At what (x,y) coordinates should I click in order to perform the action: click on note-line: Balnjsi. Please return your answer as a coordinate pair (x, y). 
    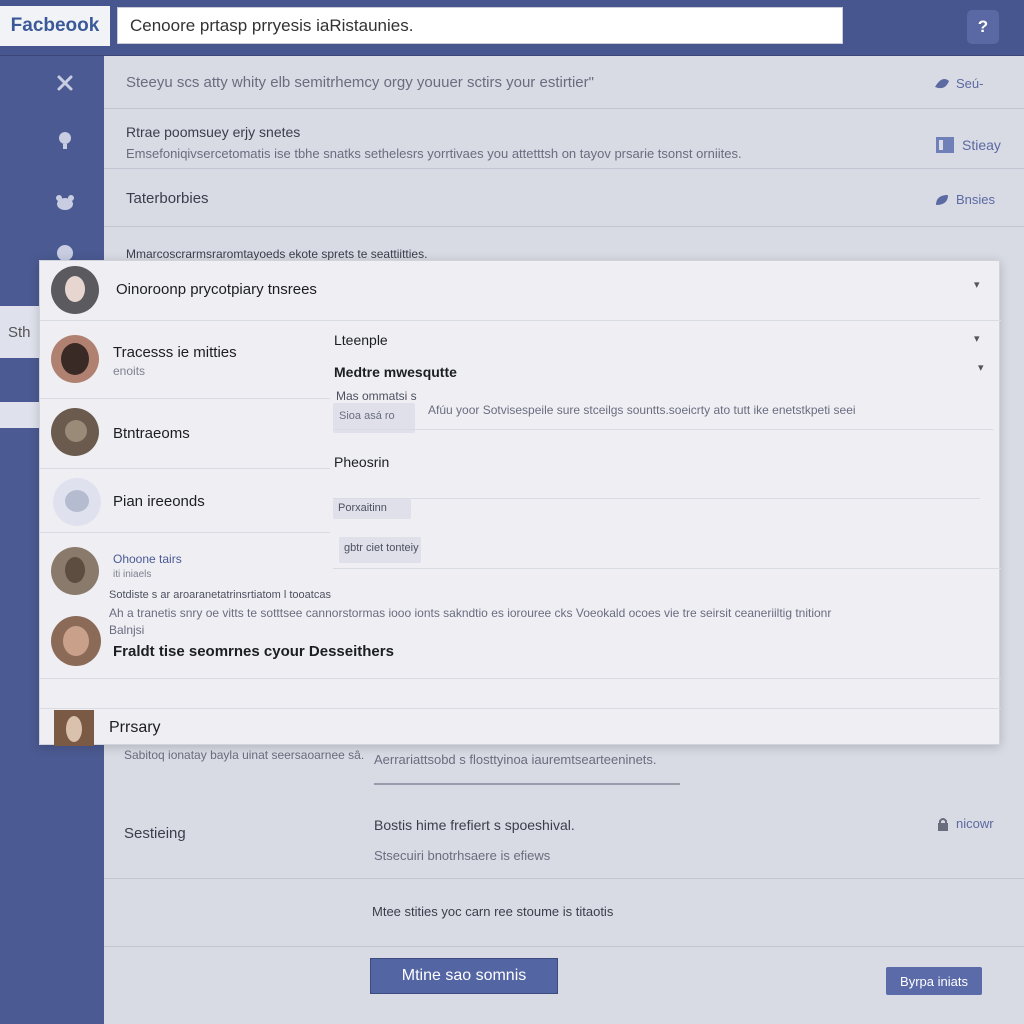
    Looking at the image, I should click on (127, 630).